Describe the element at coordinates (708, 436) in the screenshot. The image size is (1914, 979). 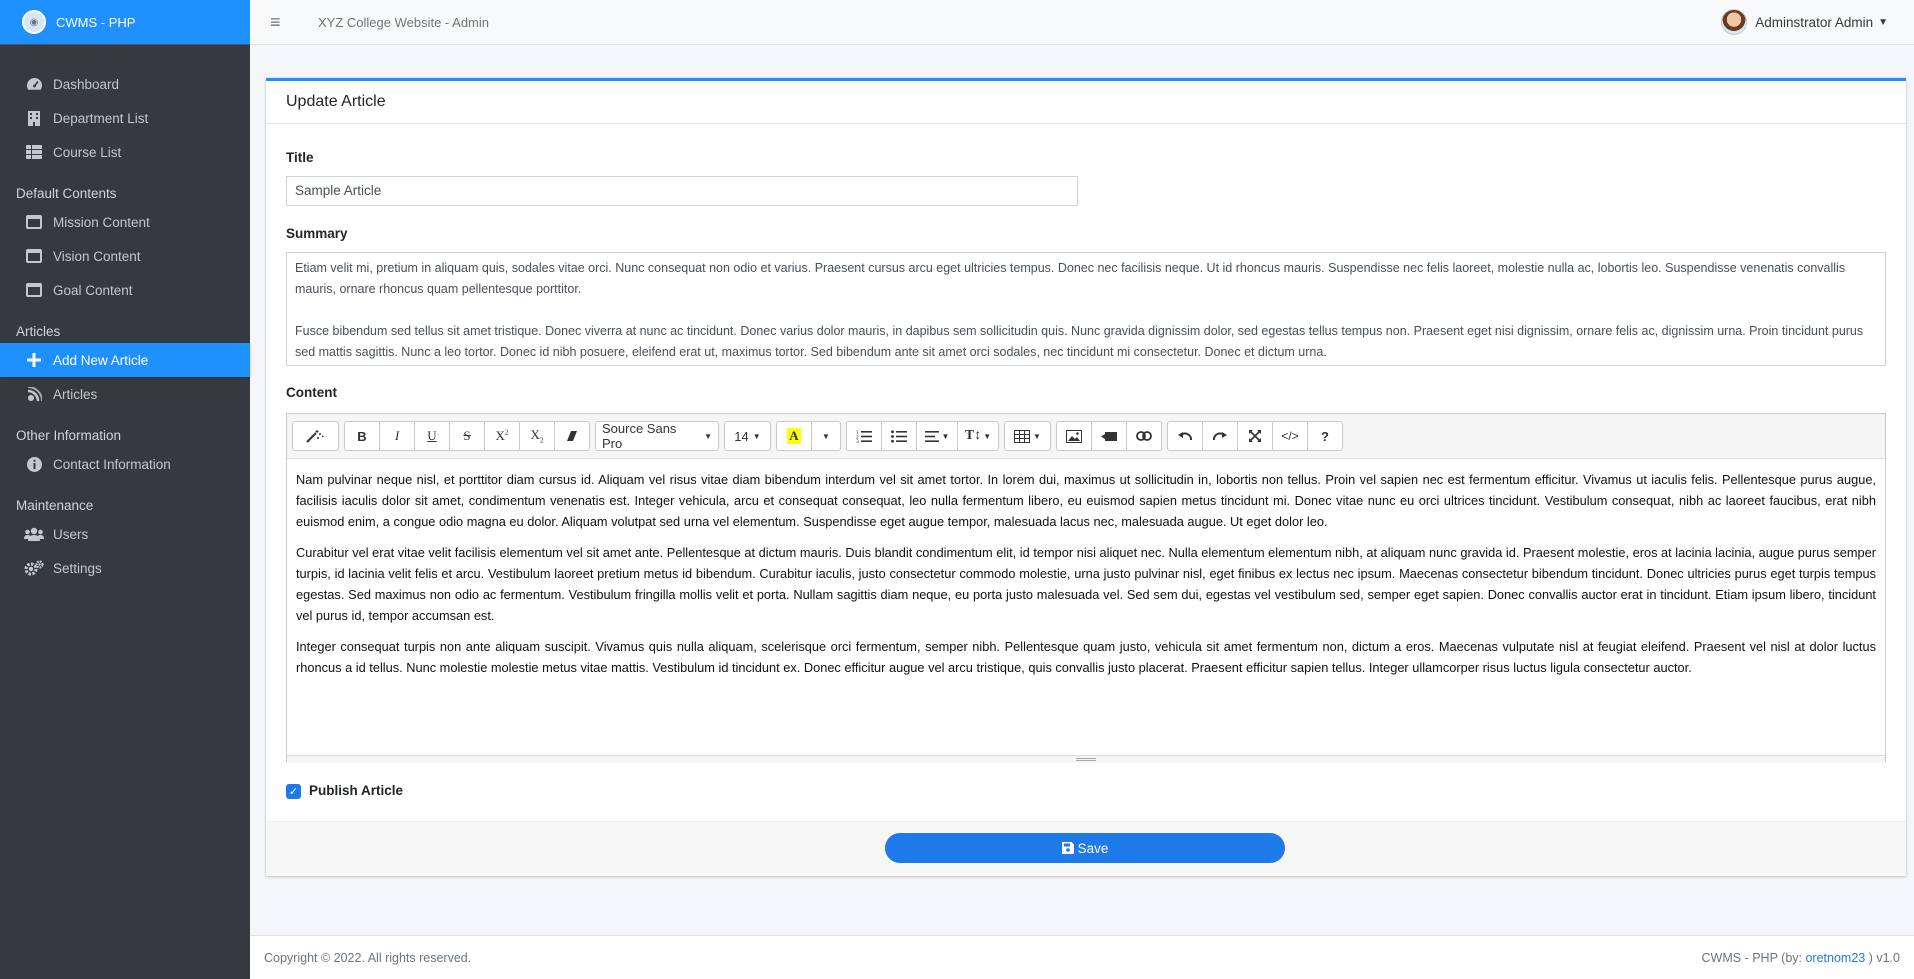
I see `caret-down-icon: ▼` at that location.